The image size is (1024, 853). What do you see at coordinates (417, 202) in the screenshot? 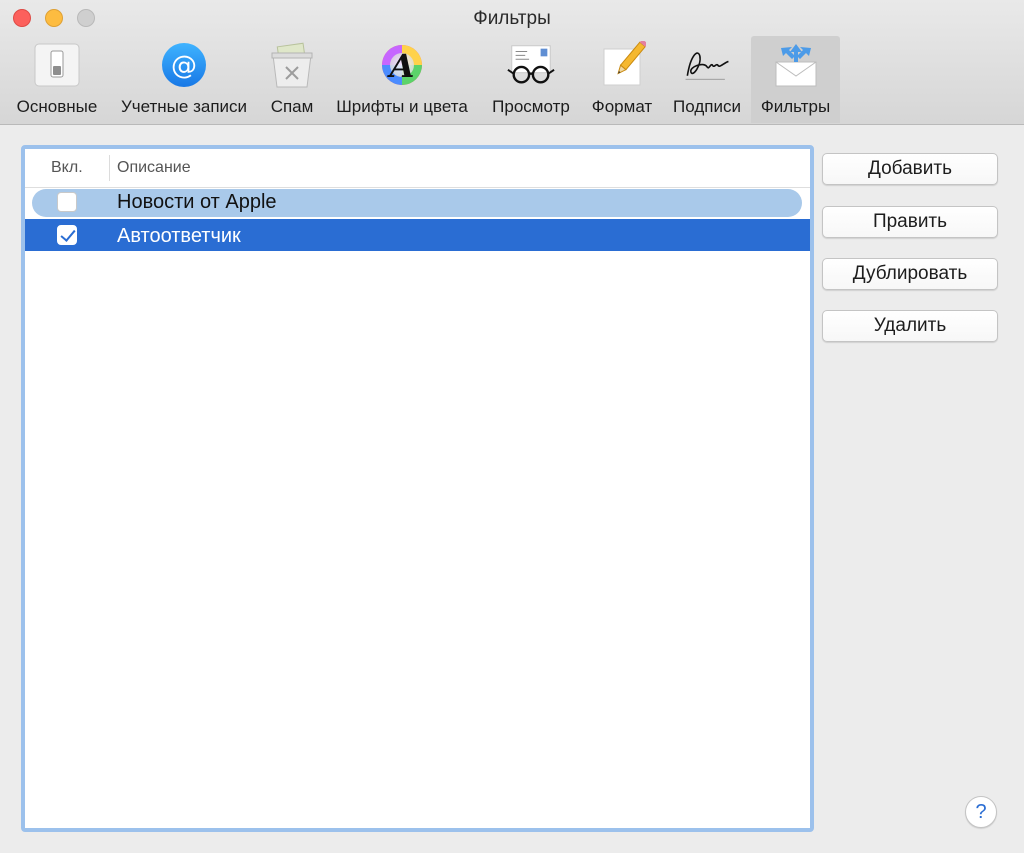
I see `table-row: Новости от Apple` at bounding box center [417, 202].